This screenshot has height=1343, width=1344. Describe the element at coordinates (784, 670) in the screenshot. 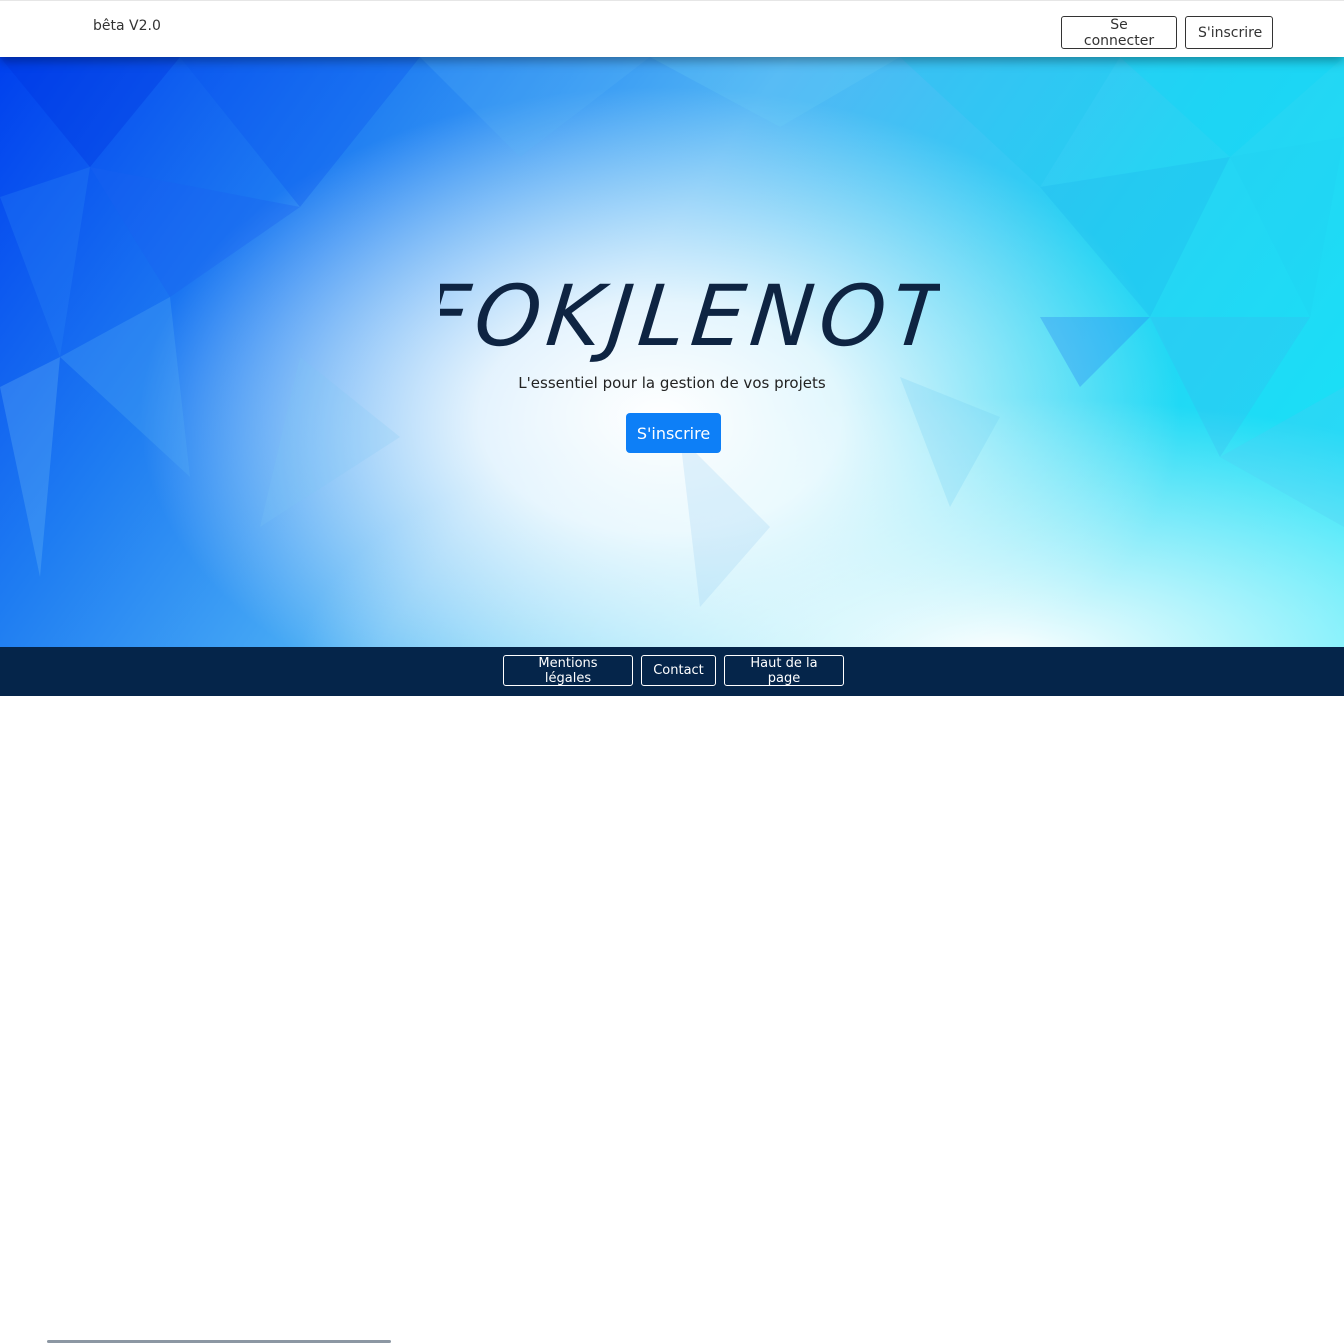

I see `back-to-top-button: Haut de la page` at that location.